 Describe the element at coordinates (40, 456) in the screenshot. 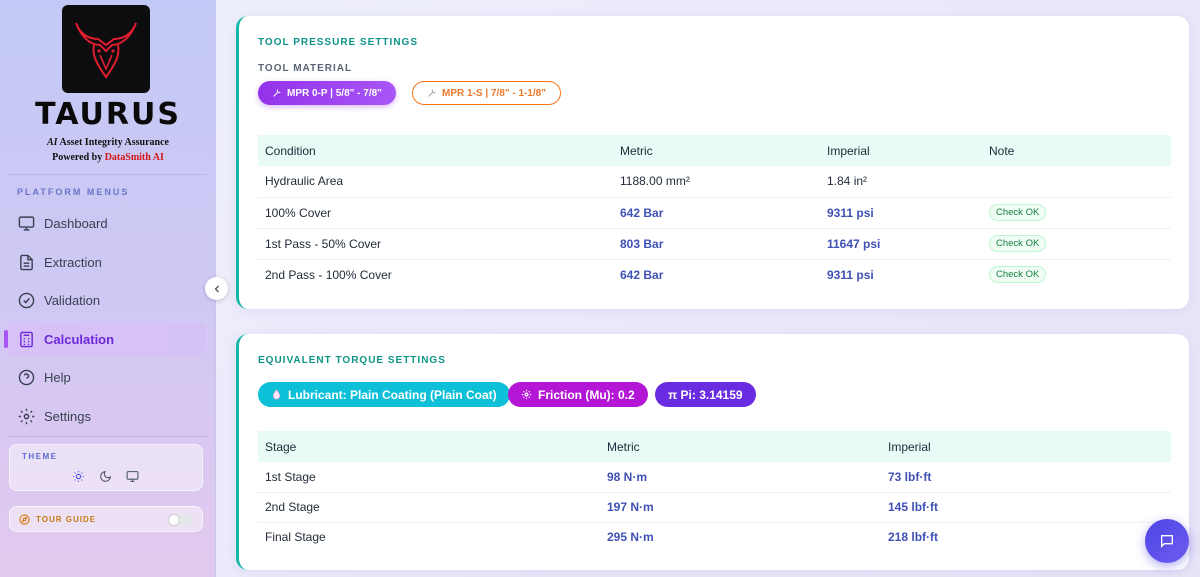

I see `theme-label: THEME` at that location.